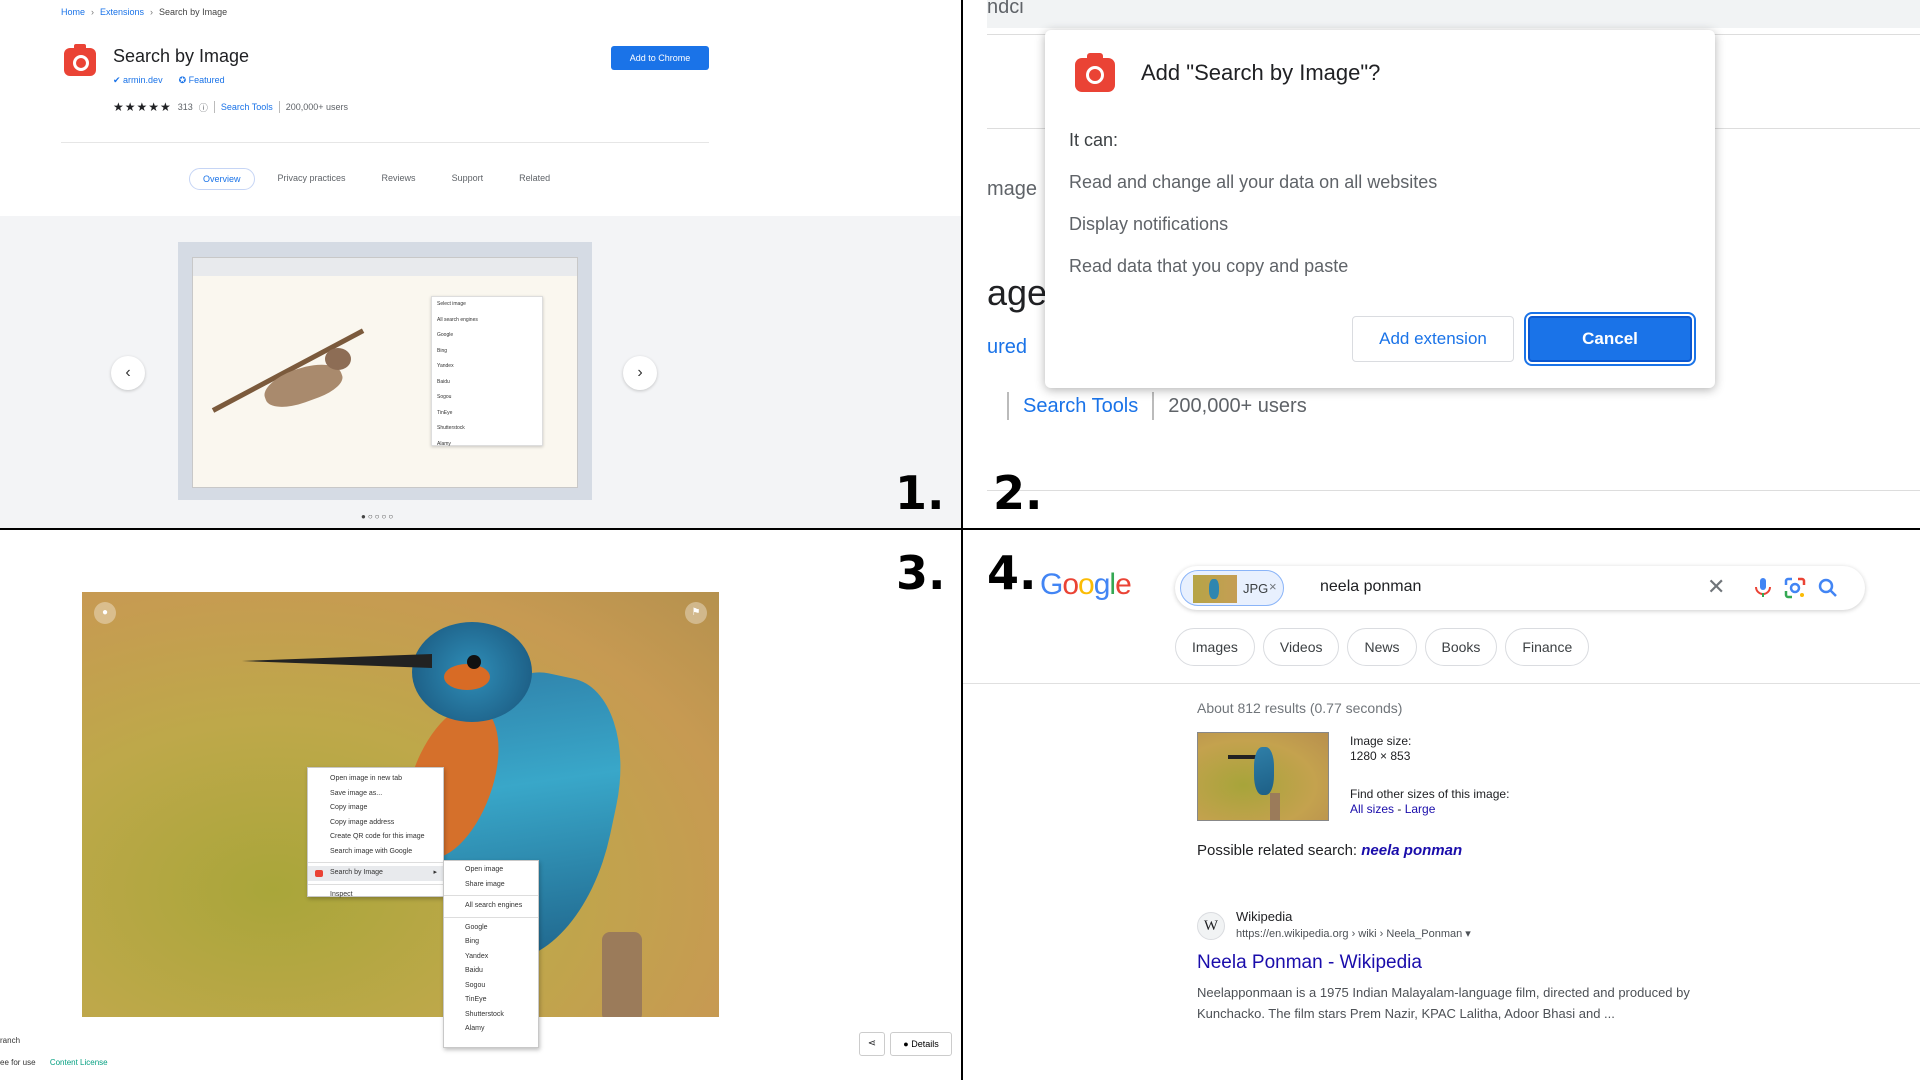 The width and height of the screenshot is (1920, 1080). I want to click on filter-news: News, so click(1382, 647).